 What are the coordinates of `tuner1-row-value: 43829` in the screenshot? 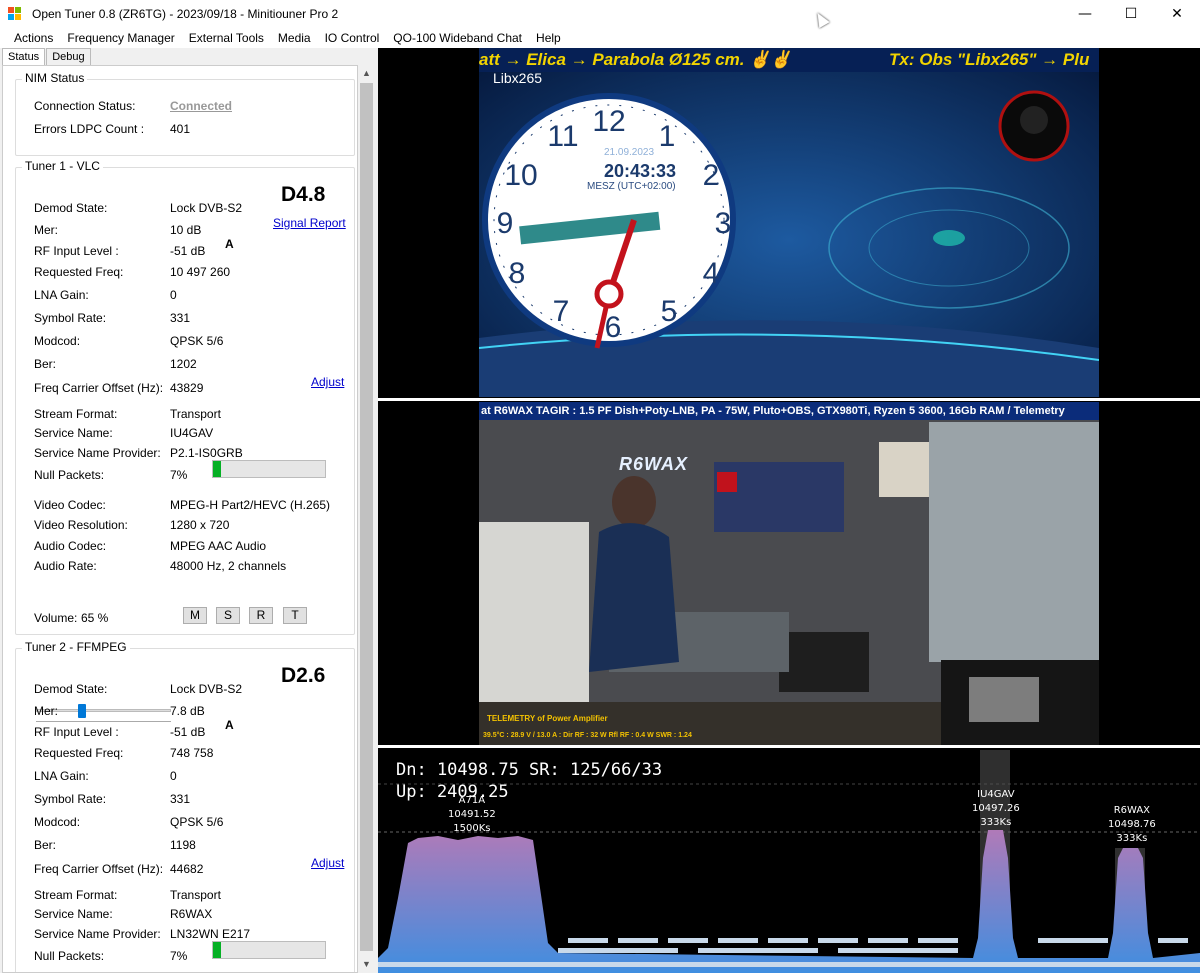 It's located at (187, 388).